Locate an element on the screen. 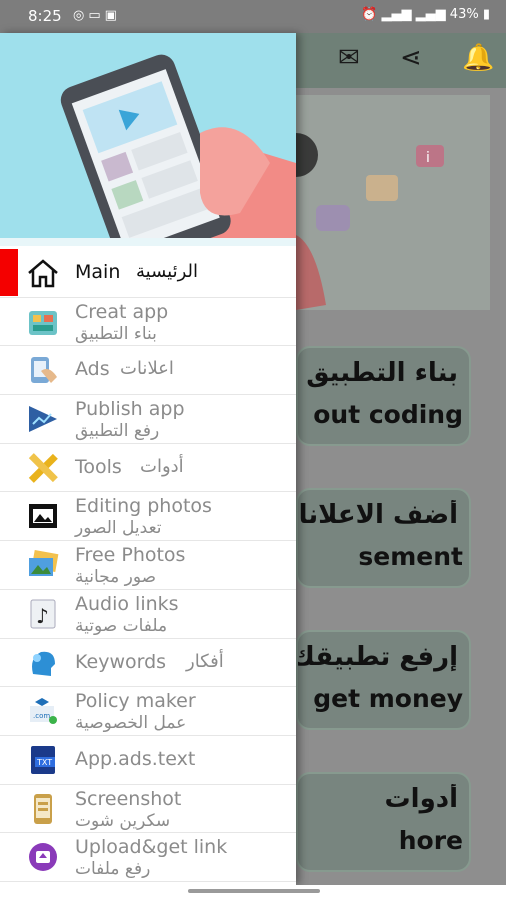 This screenshot has width=506, height=900. image-icon: ▣ is located at coordinates (112, 15).